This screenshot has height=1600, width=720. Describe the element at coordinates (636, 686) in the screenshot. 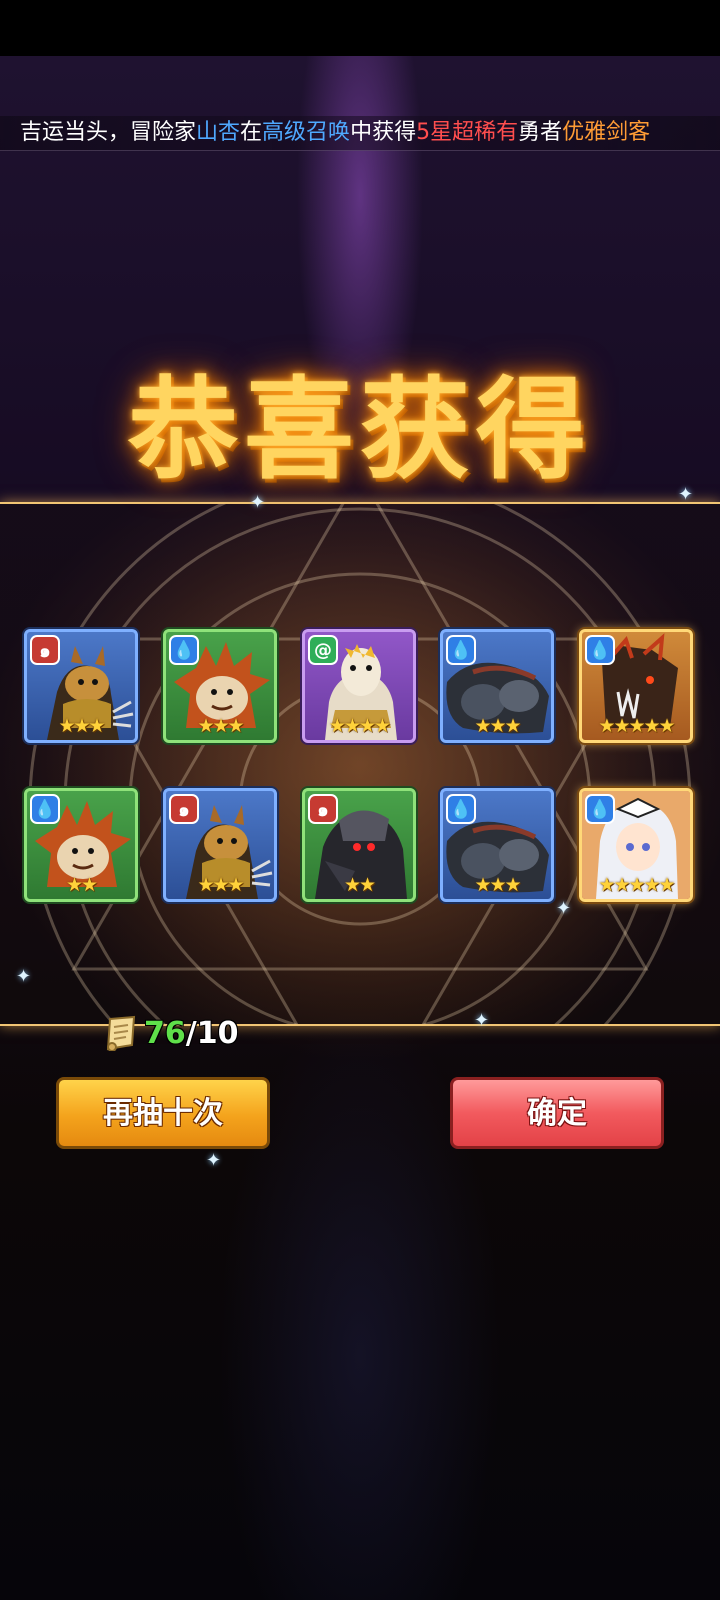

I see `reward-card-5: 💧 ★★★★★` at that location.